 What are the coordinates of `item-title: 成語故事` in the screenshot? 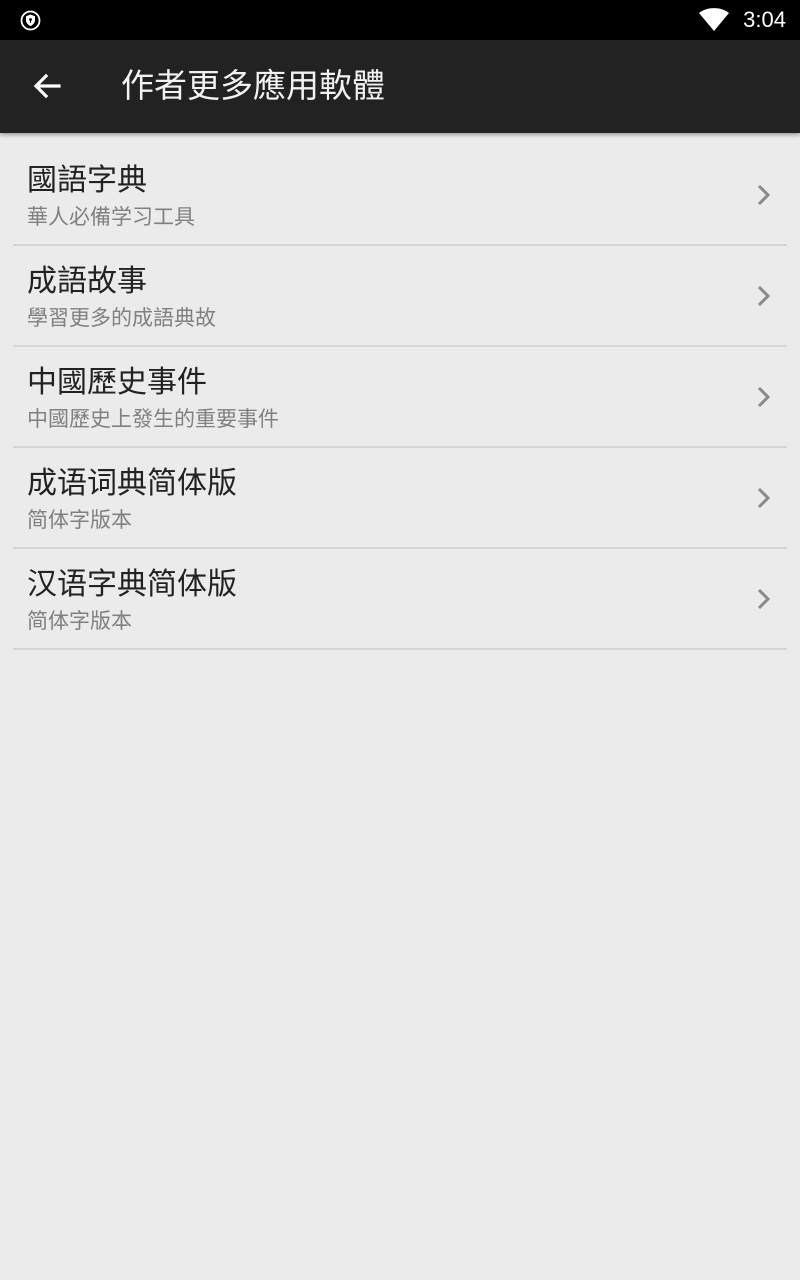 It's located at (87, 281).